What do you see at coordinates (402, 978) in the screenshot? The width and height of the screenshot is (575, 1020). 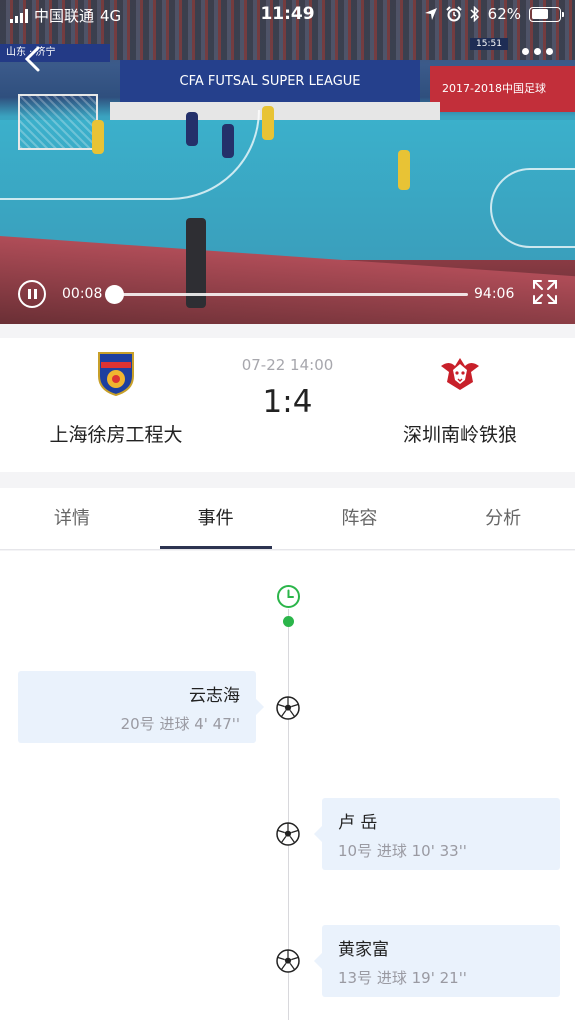 I see `event-detail: 13号 进球 19' 21''` at bounding box center [402, 978].